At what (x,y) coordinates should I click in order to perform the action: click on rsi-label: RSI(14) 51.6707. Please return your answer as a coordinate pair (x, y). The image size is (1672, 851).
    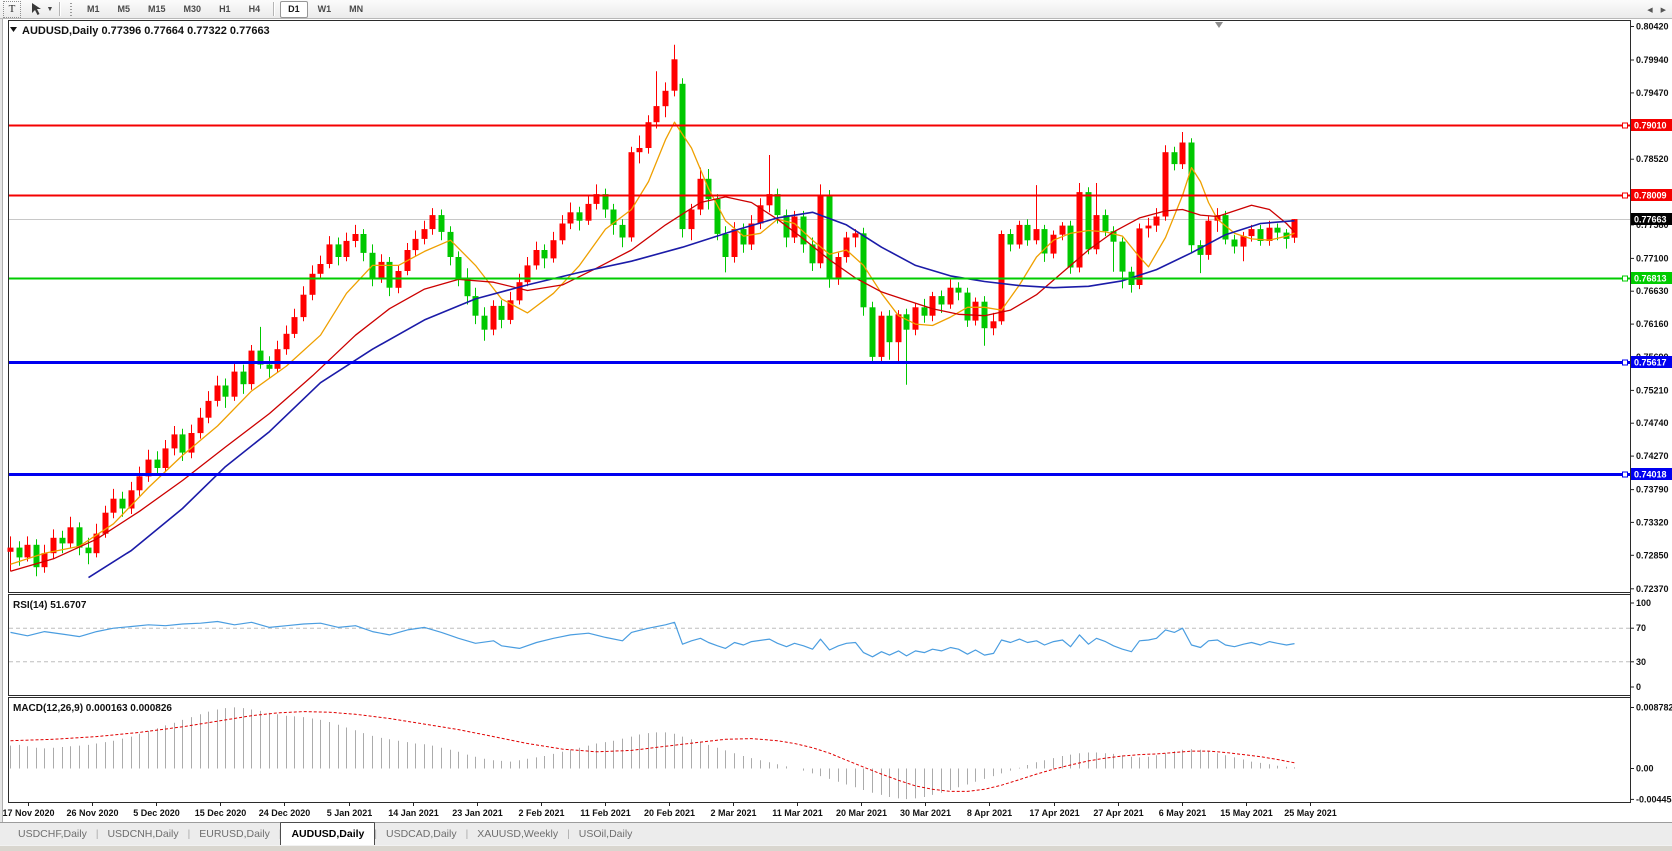
    Looking at the image, I should click on (50, 605).